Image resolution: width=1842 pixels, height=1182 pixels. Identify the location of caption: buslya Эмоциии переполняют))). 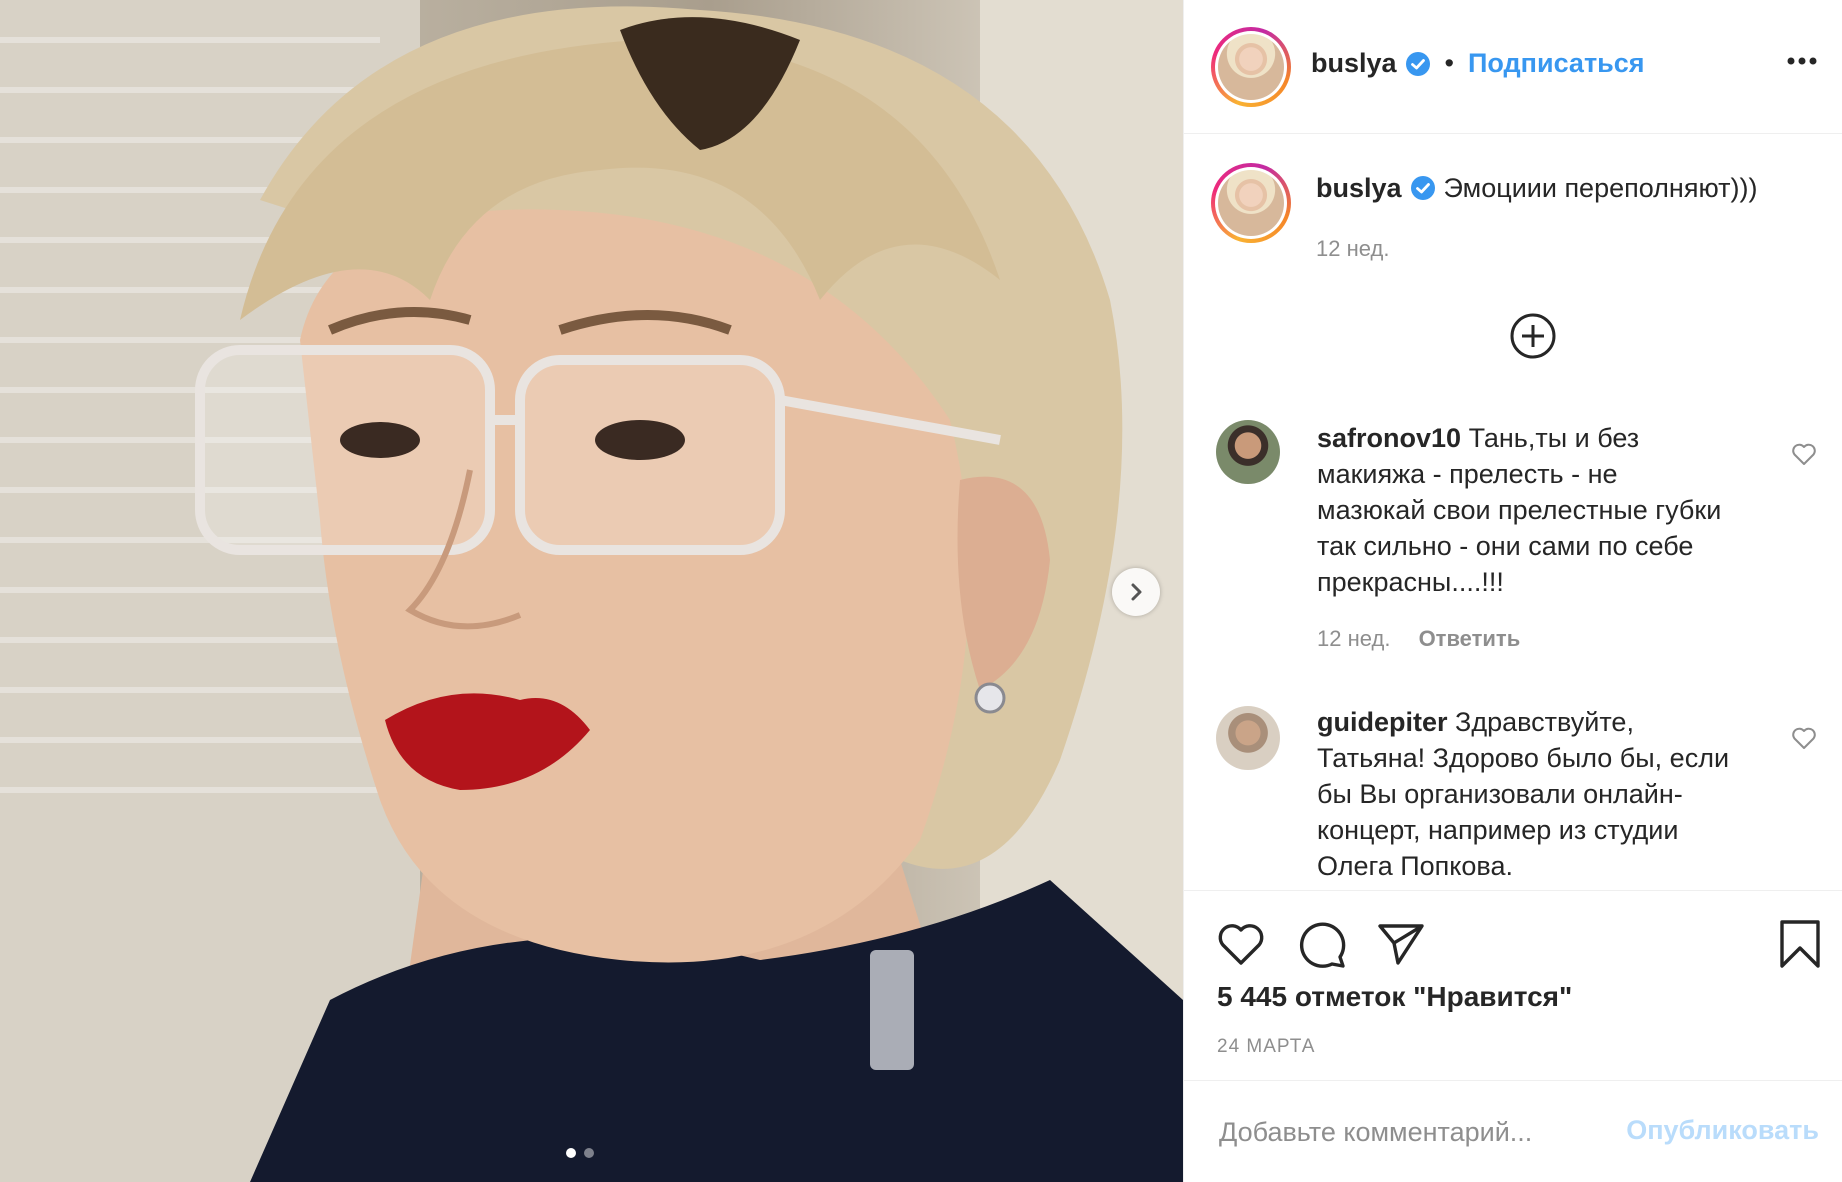
(1536, 188).